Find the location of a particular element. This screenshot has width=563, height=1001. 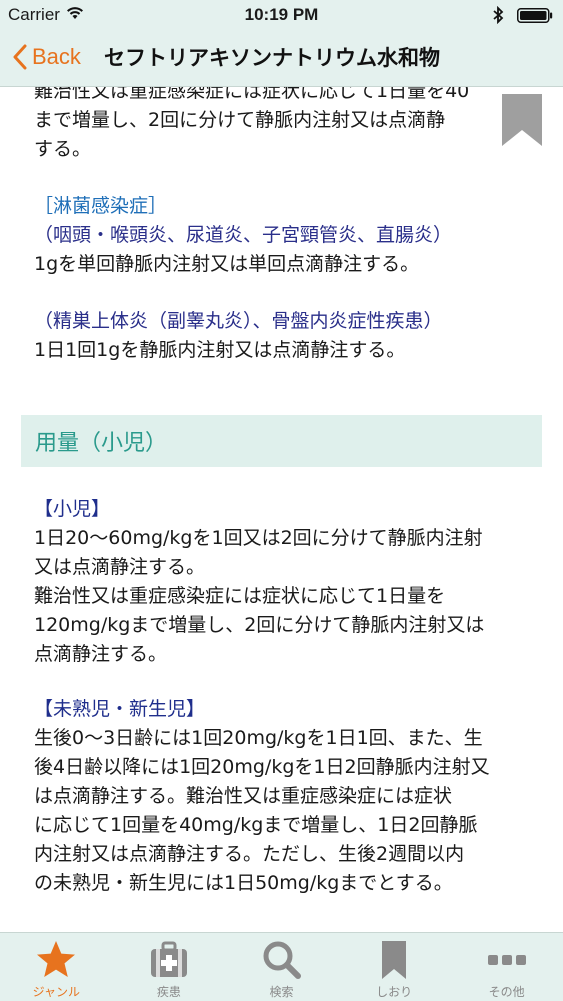

battery-icon is located at coordinates (535, 15).